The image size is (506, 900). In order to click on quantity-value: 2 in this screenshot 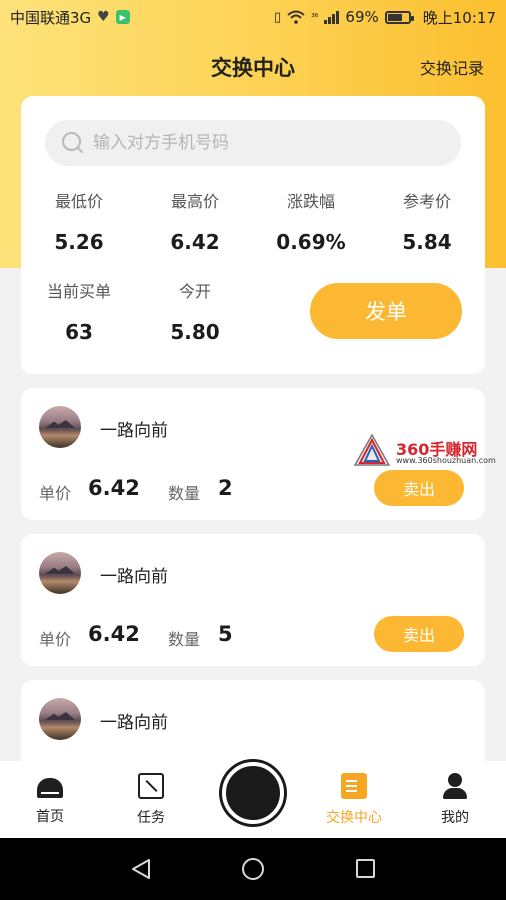, I will do `click(225, 488)`.